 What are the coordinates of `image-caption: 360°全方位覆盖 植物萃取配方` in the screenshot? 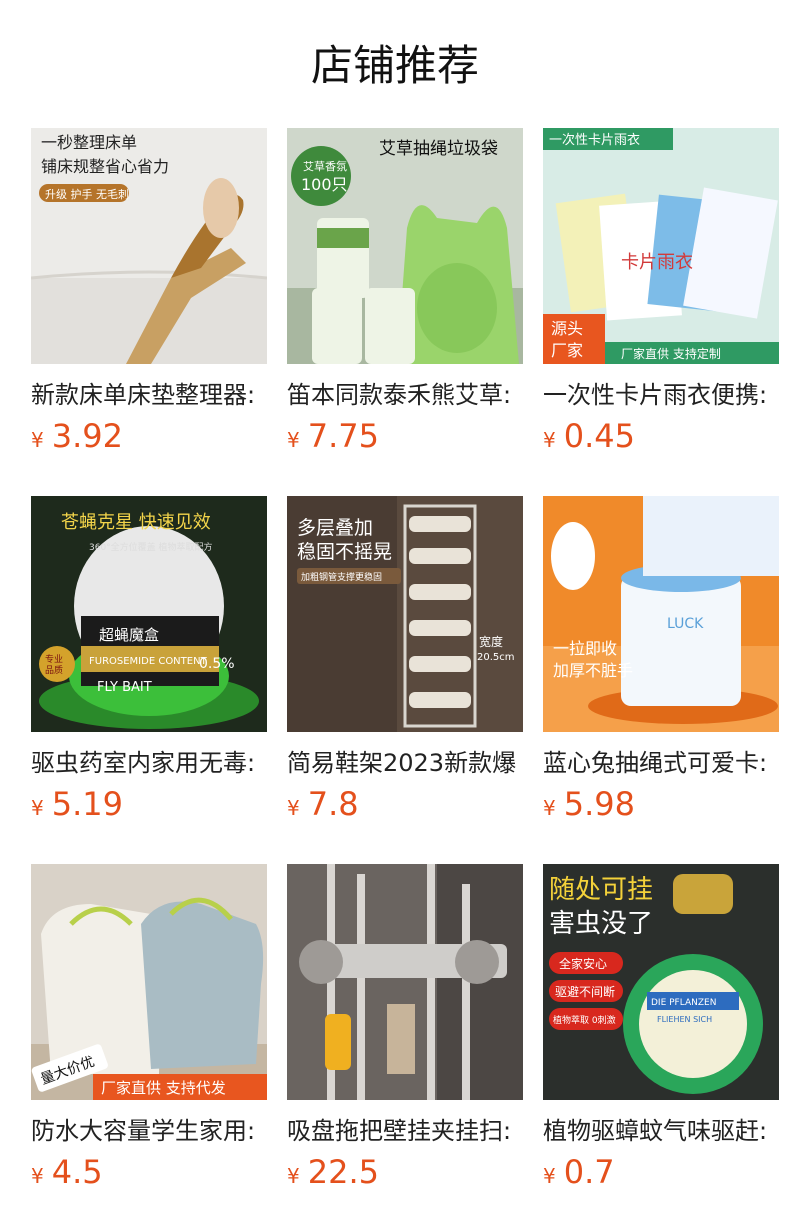 It's located at (151, 547).